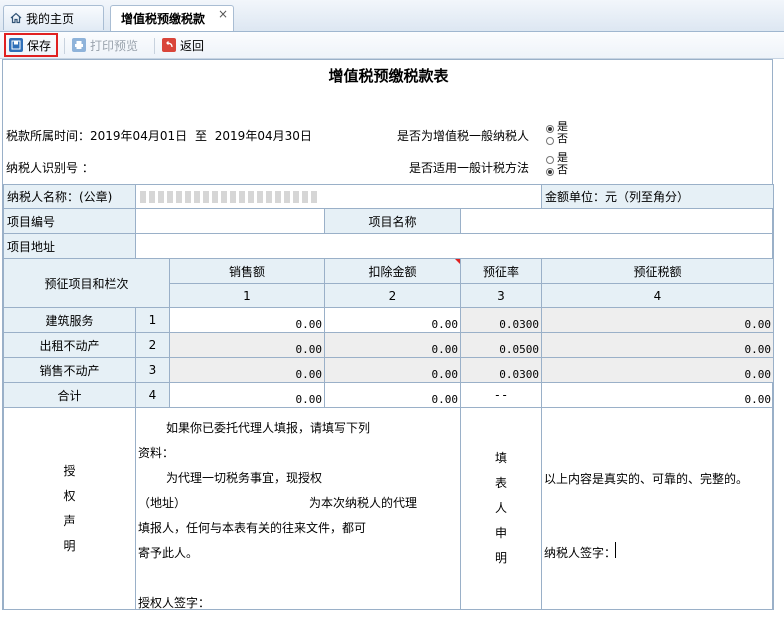  I want to click on declaration-content, so click(657, 508).